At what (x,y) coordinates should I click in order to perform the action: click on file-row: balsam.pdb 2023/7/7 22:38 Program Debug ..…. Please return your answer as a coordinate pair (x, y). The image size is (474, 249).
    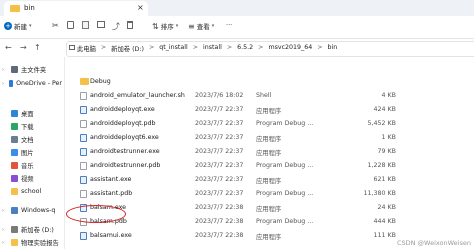
    Looking at the image, I should click on (270, 221).